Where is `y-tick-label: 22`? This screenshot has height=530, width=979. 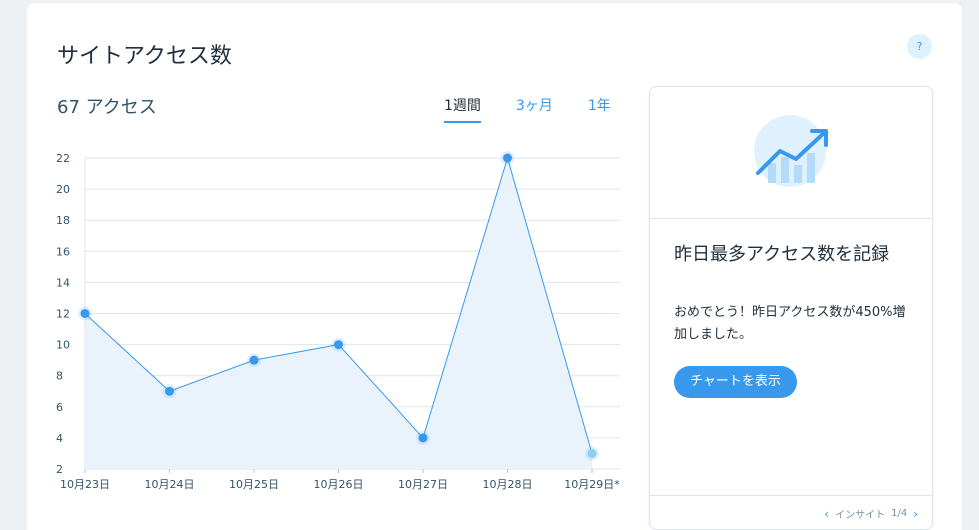
y-tick-label: 22 is located at coordinates (63, 158).